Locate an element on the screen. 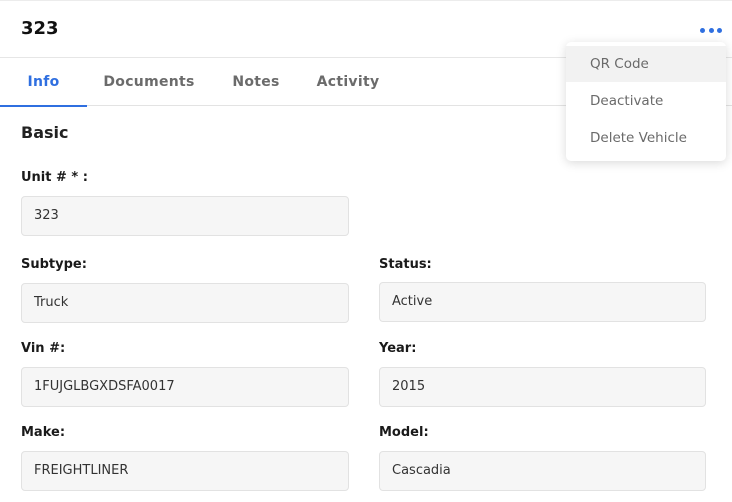 This screenshot has height=502, width=732. tab-activity: Activity is located at coordinates (348, 82).